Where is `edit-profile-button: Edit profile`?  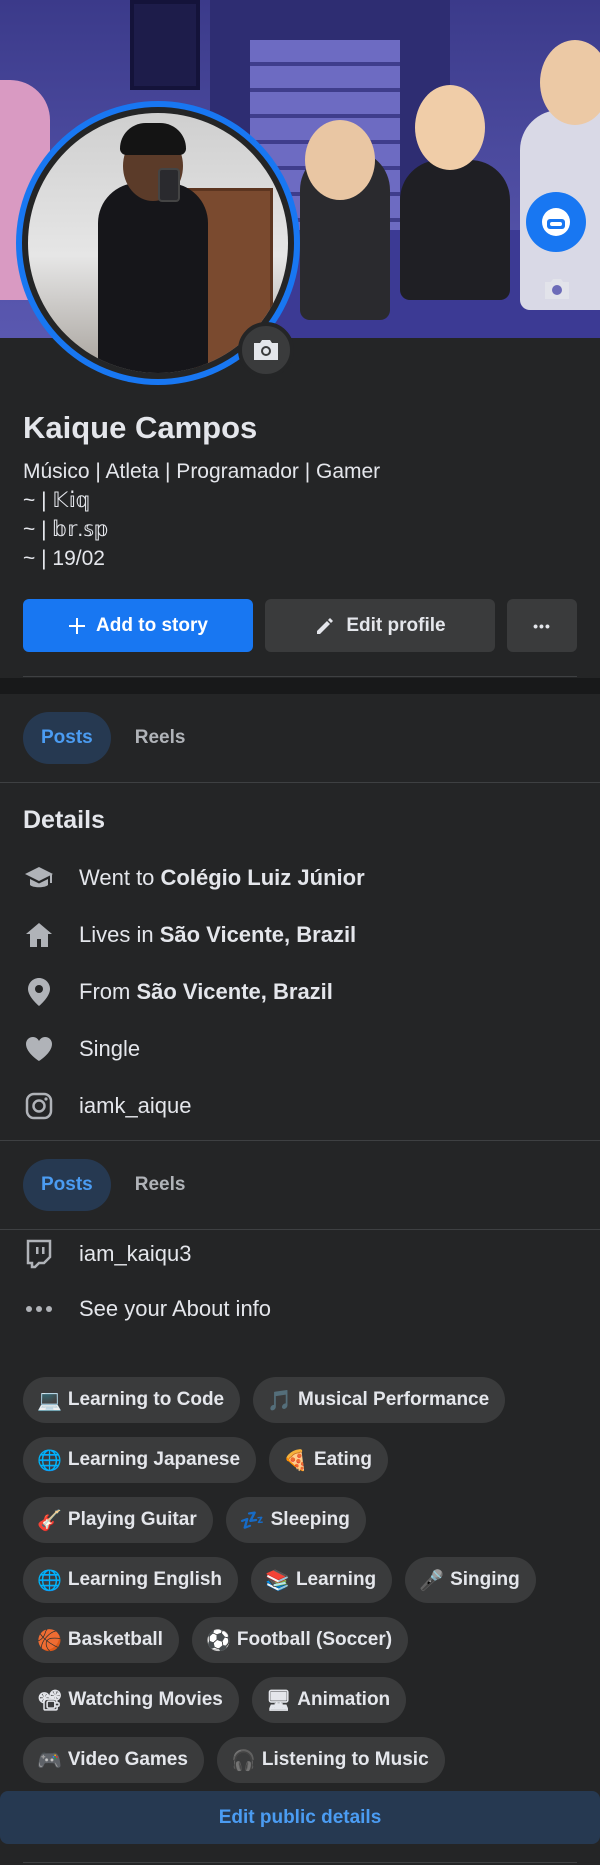 edit-profile-button: Edit profile is located at coordinates (380, 625).